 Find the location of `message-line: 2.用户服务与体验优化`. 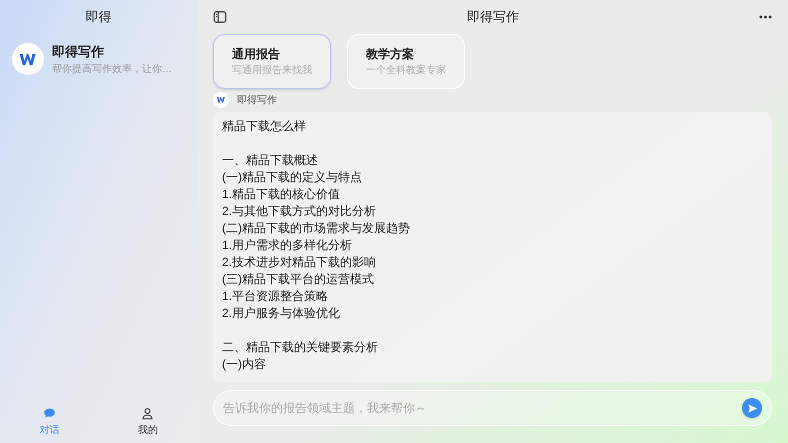

message-line: 2.用户服务与体验优化 is located at coordinates (282, 313).